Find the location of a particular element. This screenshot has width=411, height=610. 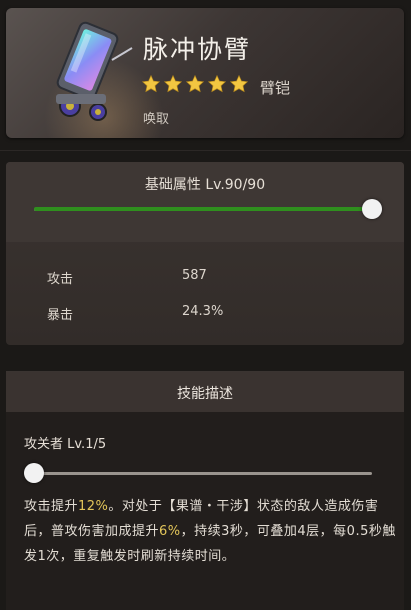

item-name: 脉冲协臂 is located at coordinates (197, 49).